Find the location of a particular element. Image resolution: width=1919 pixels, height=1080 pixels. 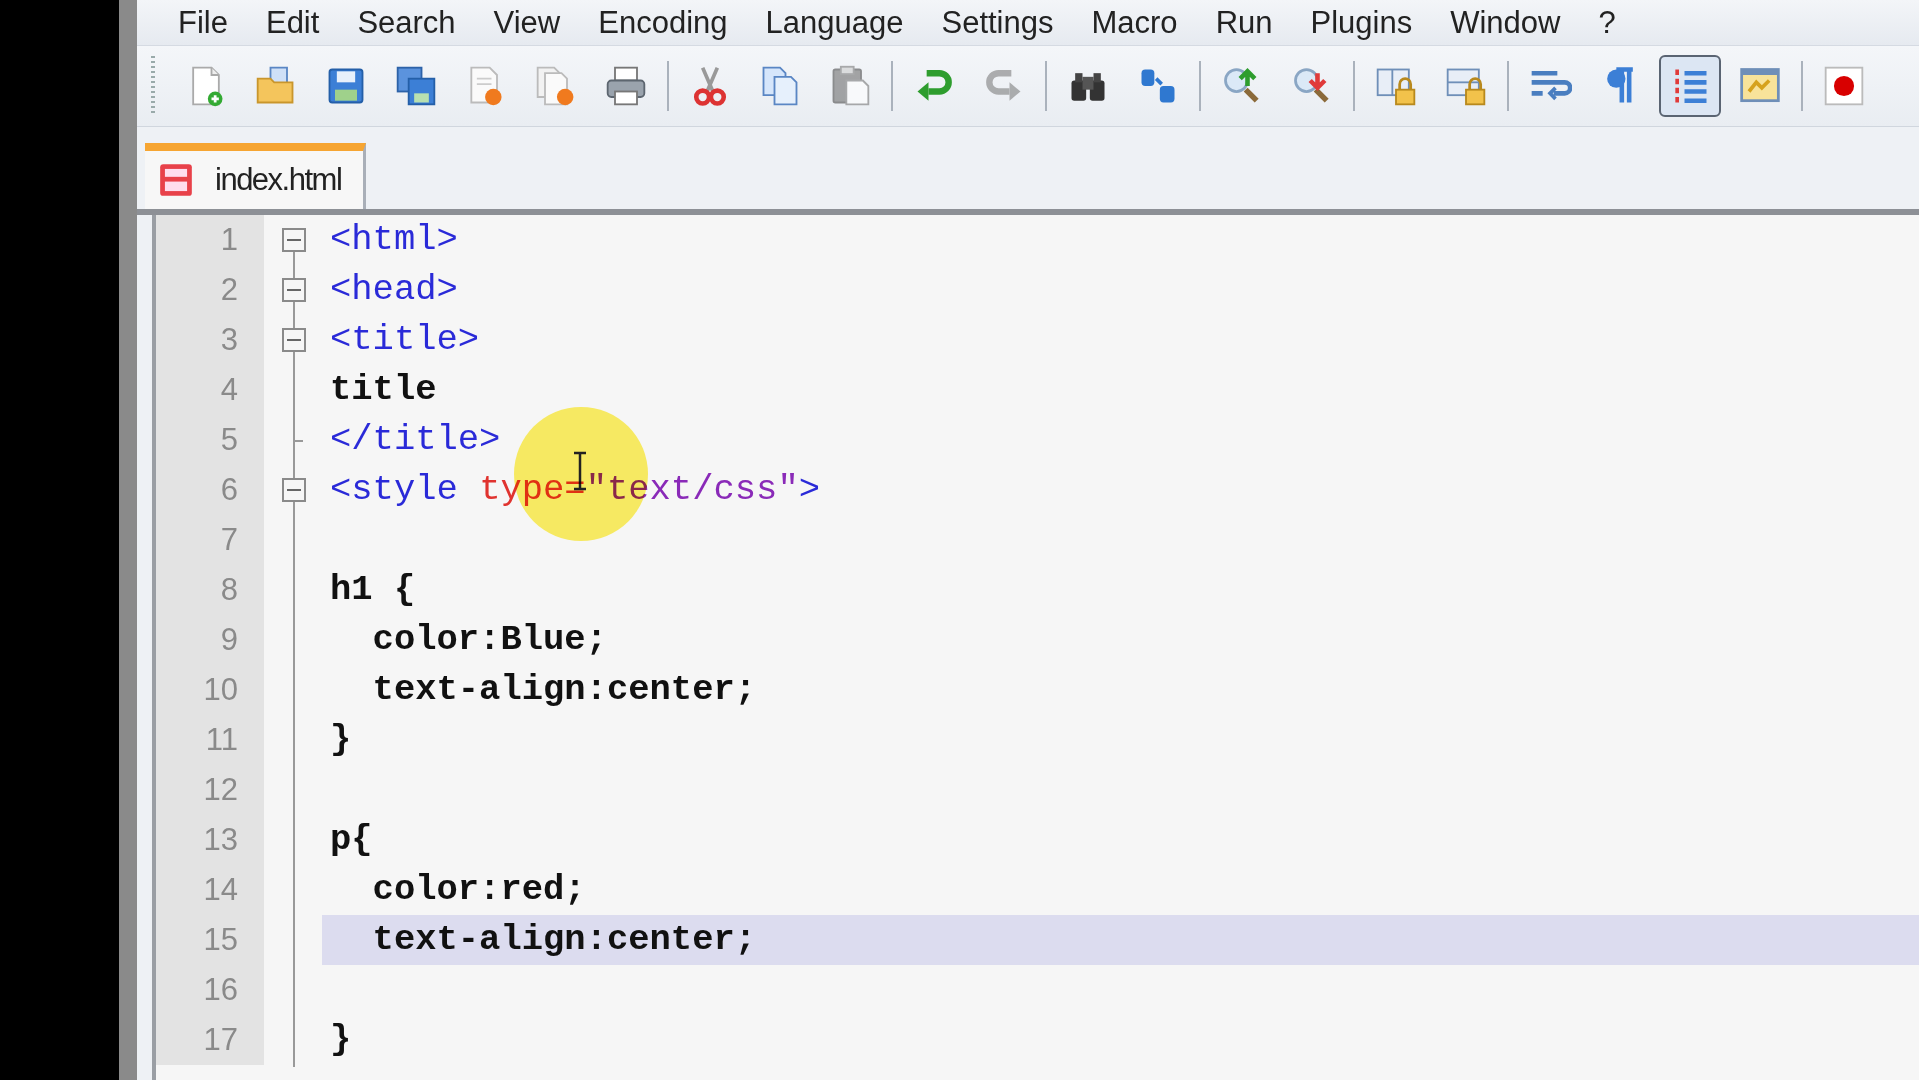

code-line: </title> is located at coordinates (415, 439).